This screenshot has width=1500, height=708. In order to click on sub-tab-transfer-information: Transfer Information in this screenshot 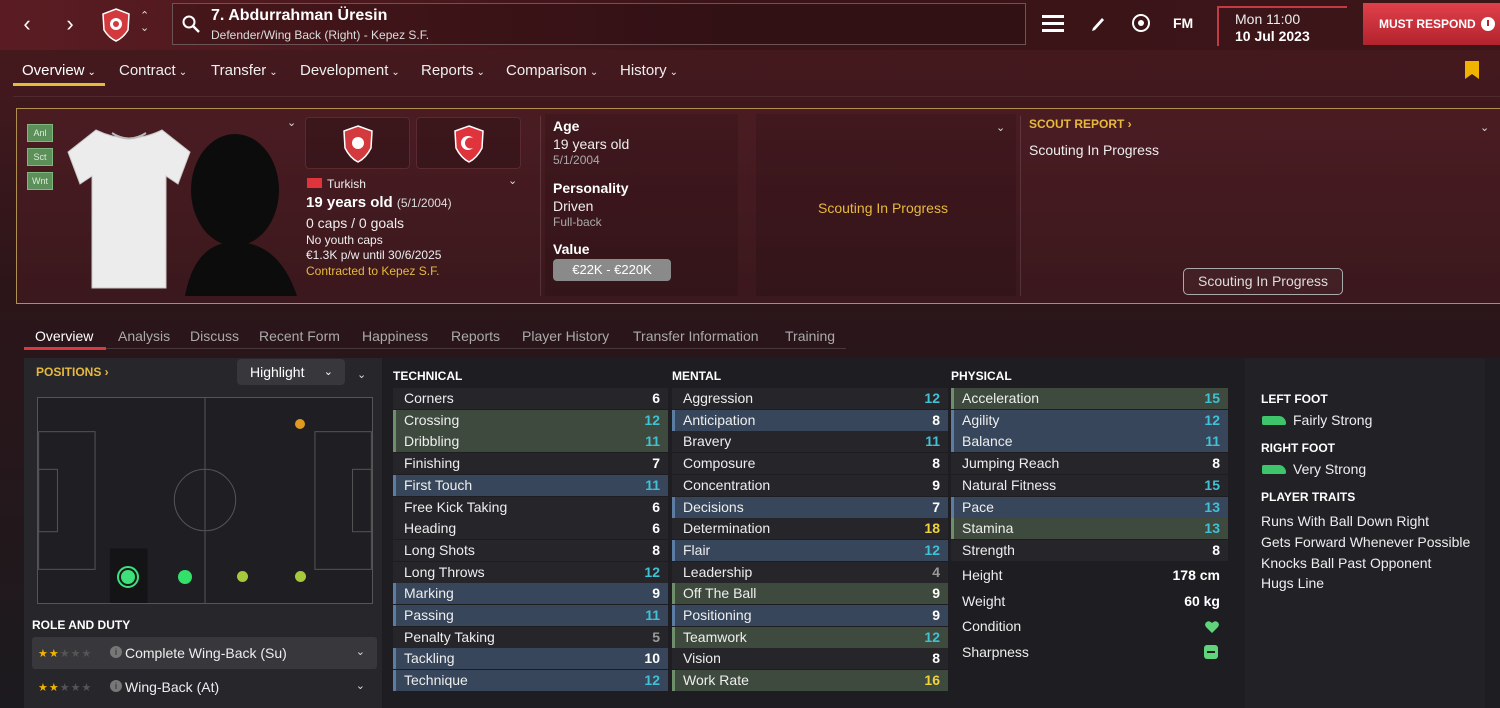, I will do `click(696, 336)`.